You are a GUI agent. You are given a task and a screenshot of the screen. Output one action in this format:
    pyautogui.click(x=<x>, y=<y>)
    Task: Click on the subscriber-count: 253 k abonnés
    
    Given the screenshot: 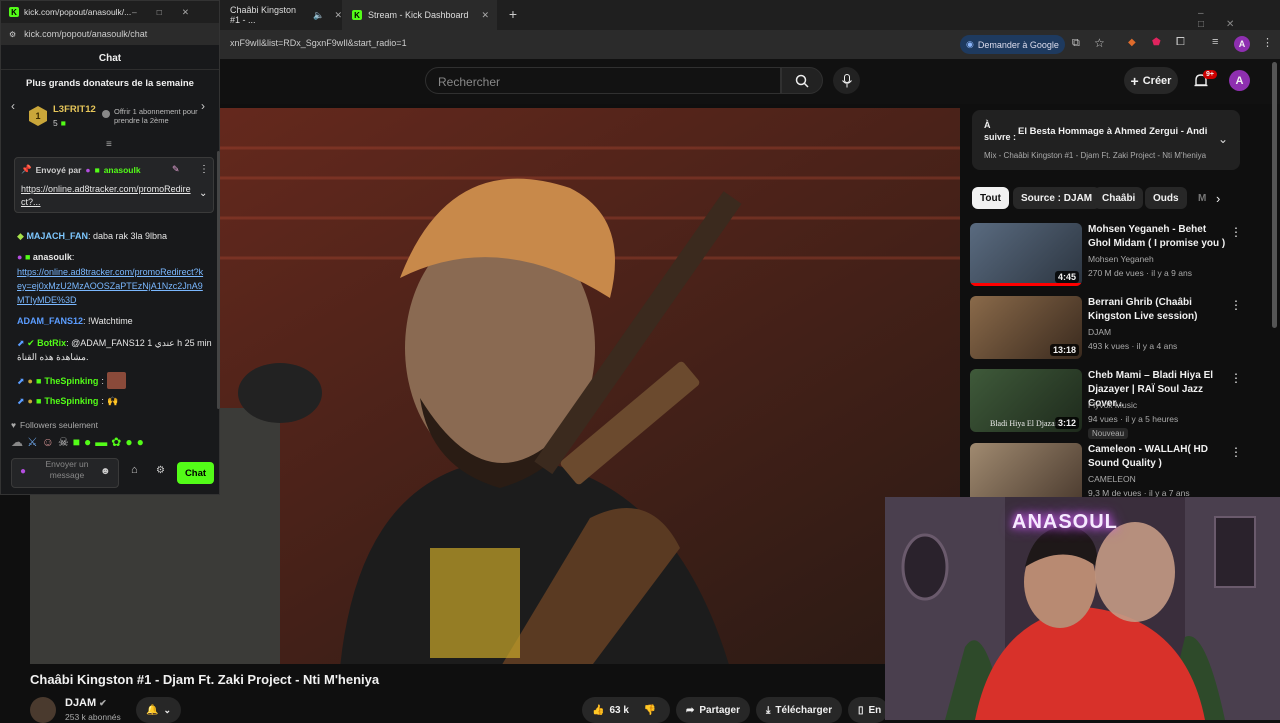 What is the action you would take?
    pyautogui.click(x=93, y=717)
    